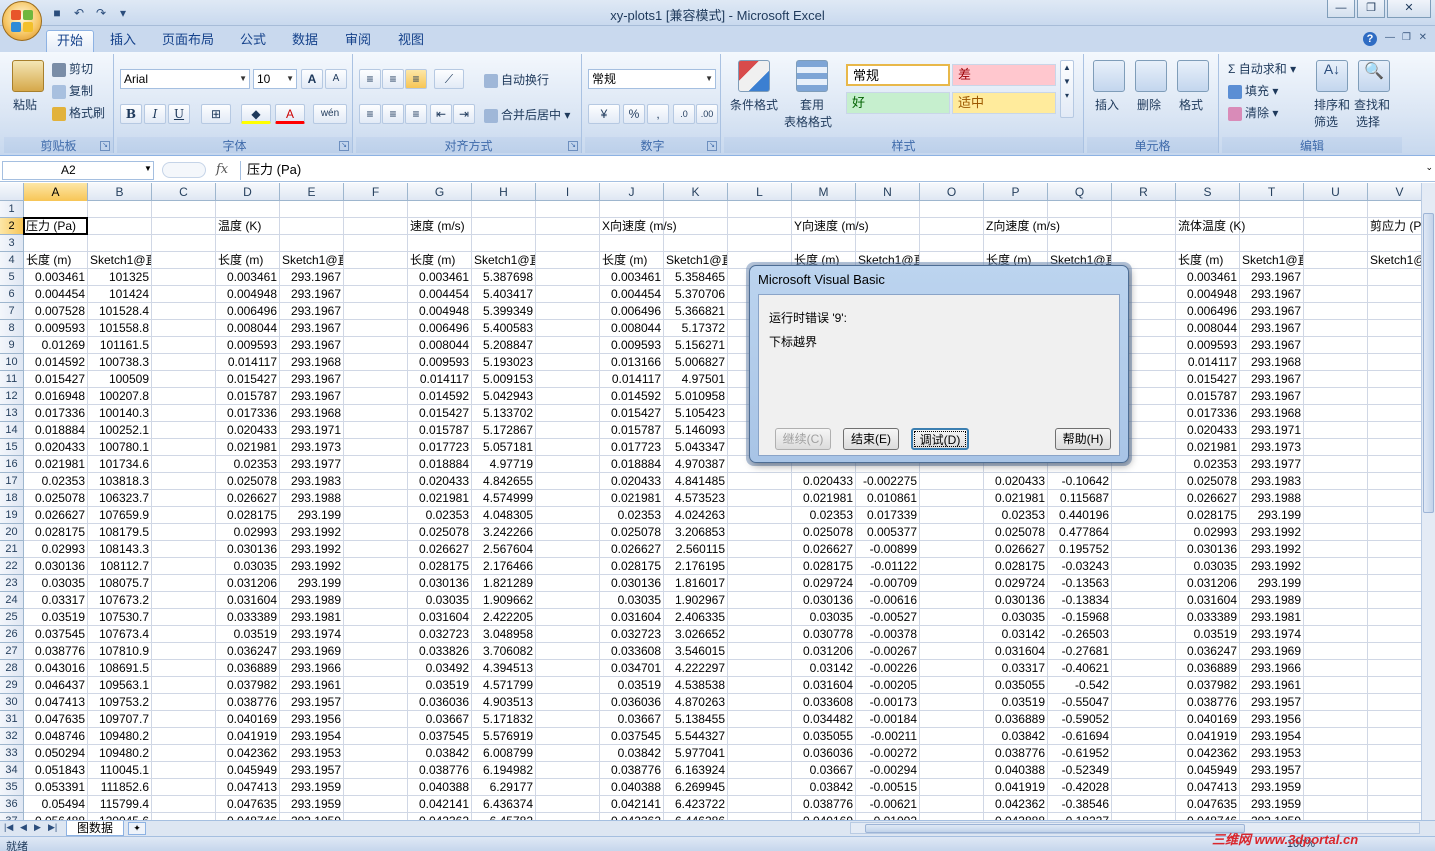 Image resolution: width=1435 pixels, height=851 pixels. I want to click on cell: 108112.7, so click(119, 566).